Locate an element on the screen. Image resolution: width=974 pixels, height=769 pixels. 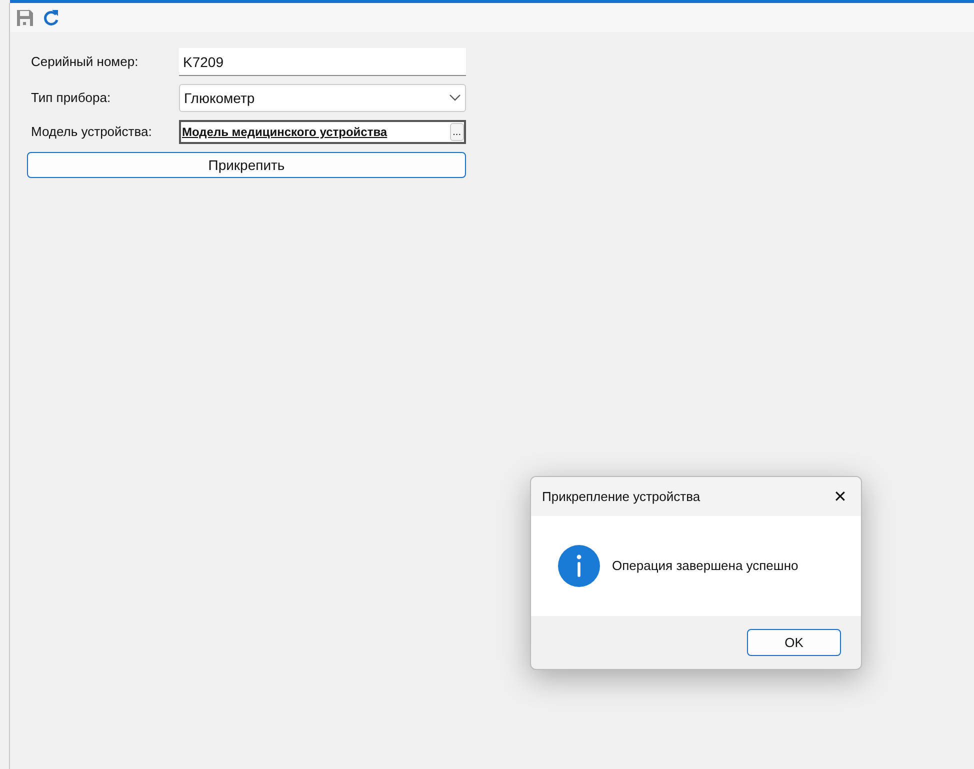
field-label: Модель устройства: is located at coordinates (91, 132).